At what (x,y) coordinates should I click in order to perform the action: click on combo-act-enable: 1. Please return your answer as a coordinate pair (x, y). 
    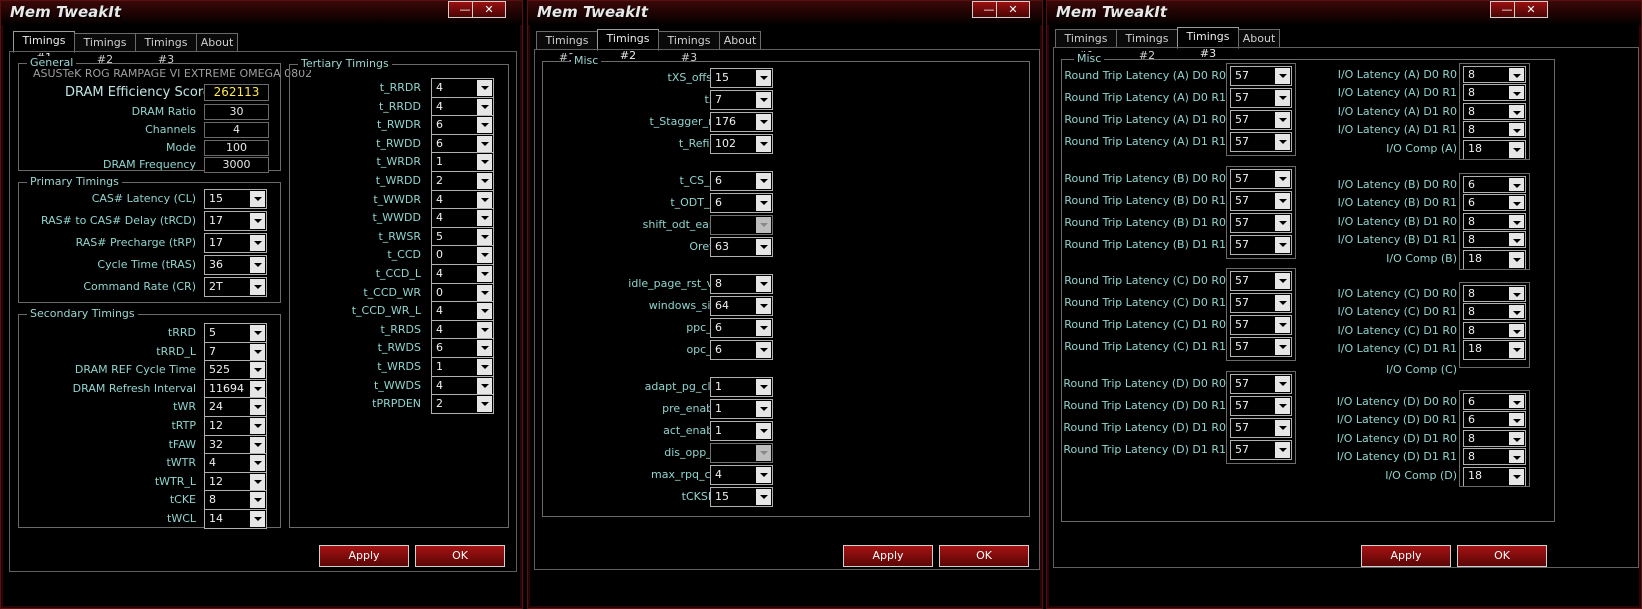
    Looking at the image, I should click on (741, 431).